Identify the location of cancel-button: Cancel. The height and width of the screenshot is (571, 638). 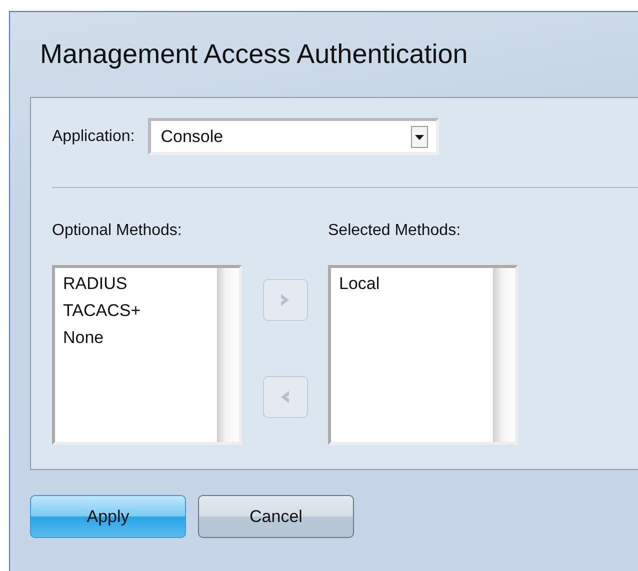
(276, 516).